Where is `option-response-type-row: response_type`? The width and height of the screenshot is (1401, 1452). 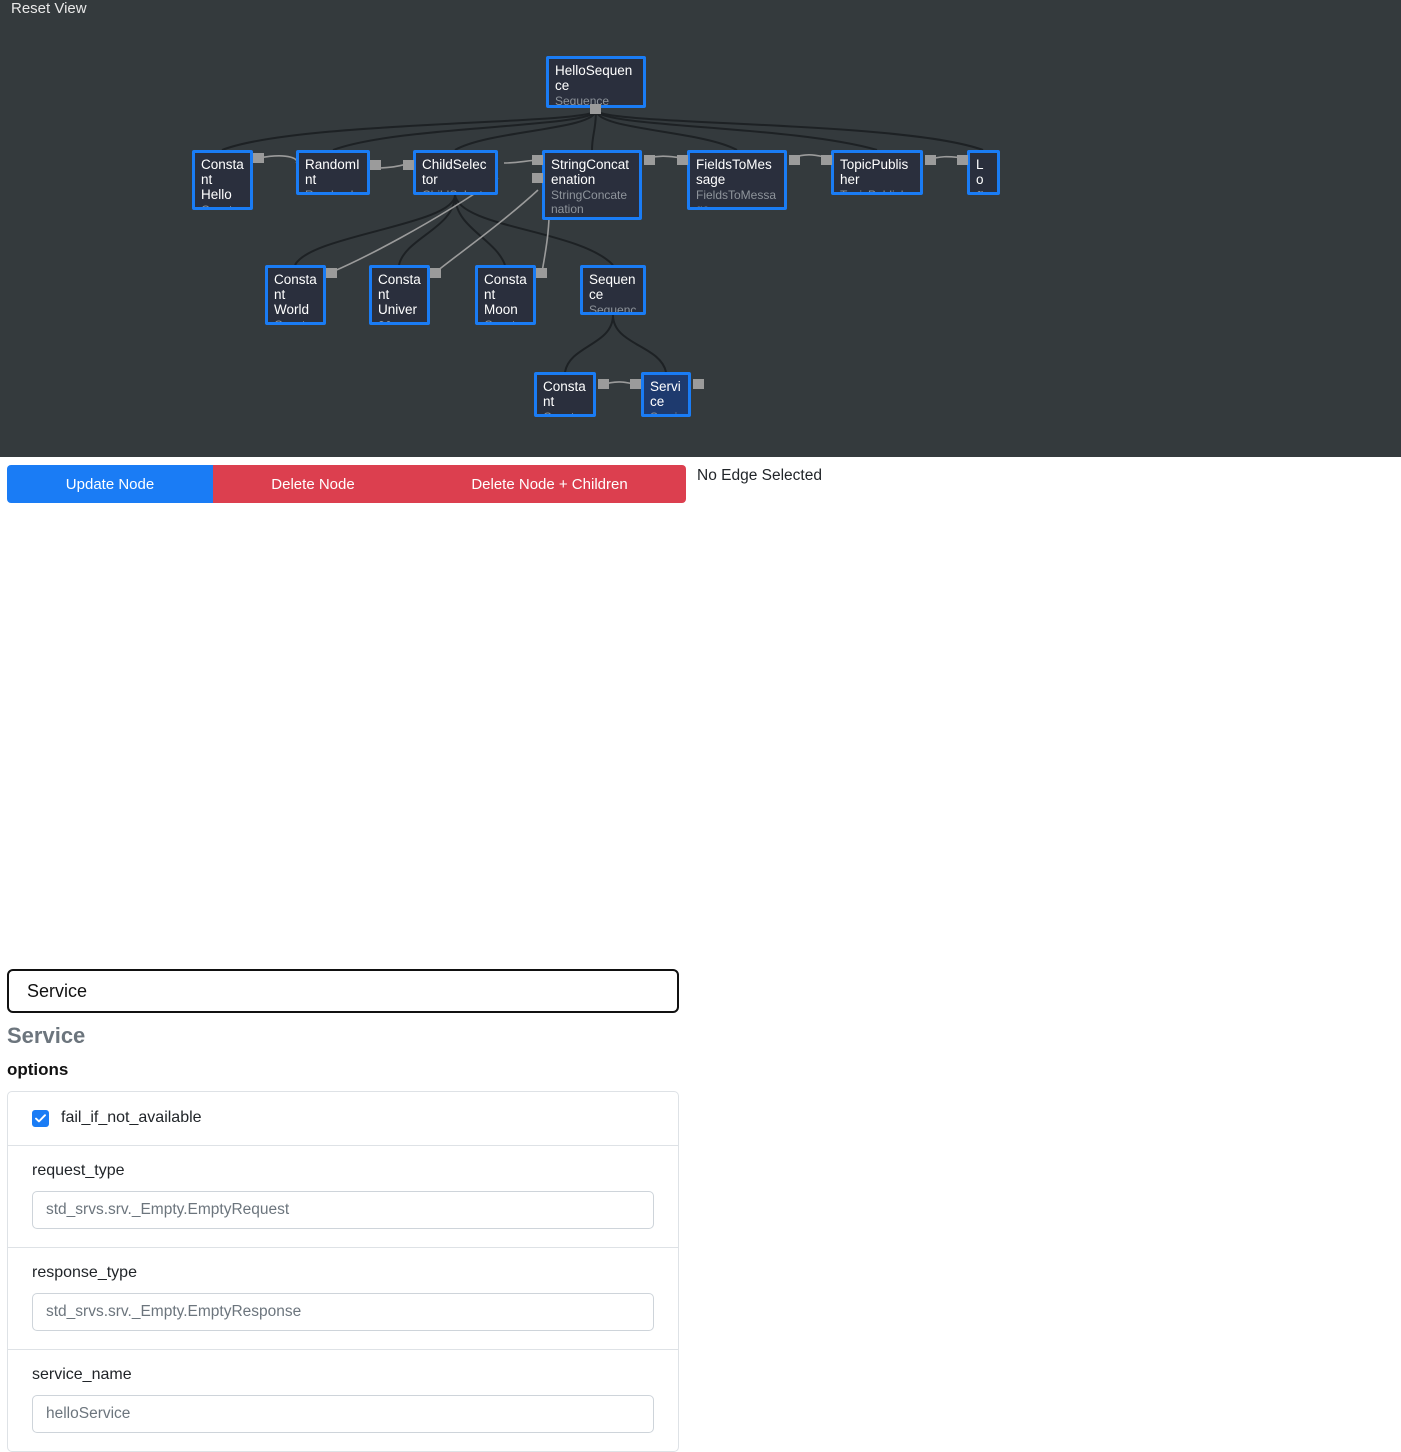
option-response-type-row: response_type is located at coordinates (343, 1299).